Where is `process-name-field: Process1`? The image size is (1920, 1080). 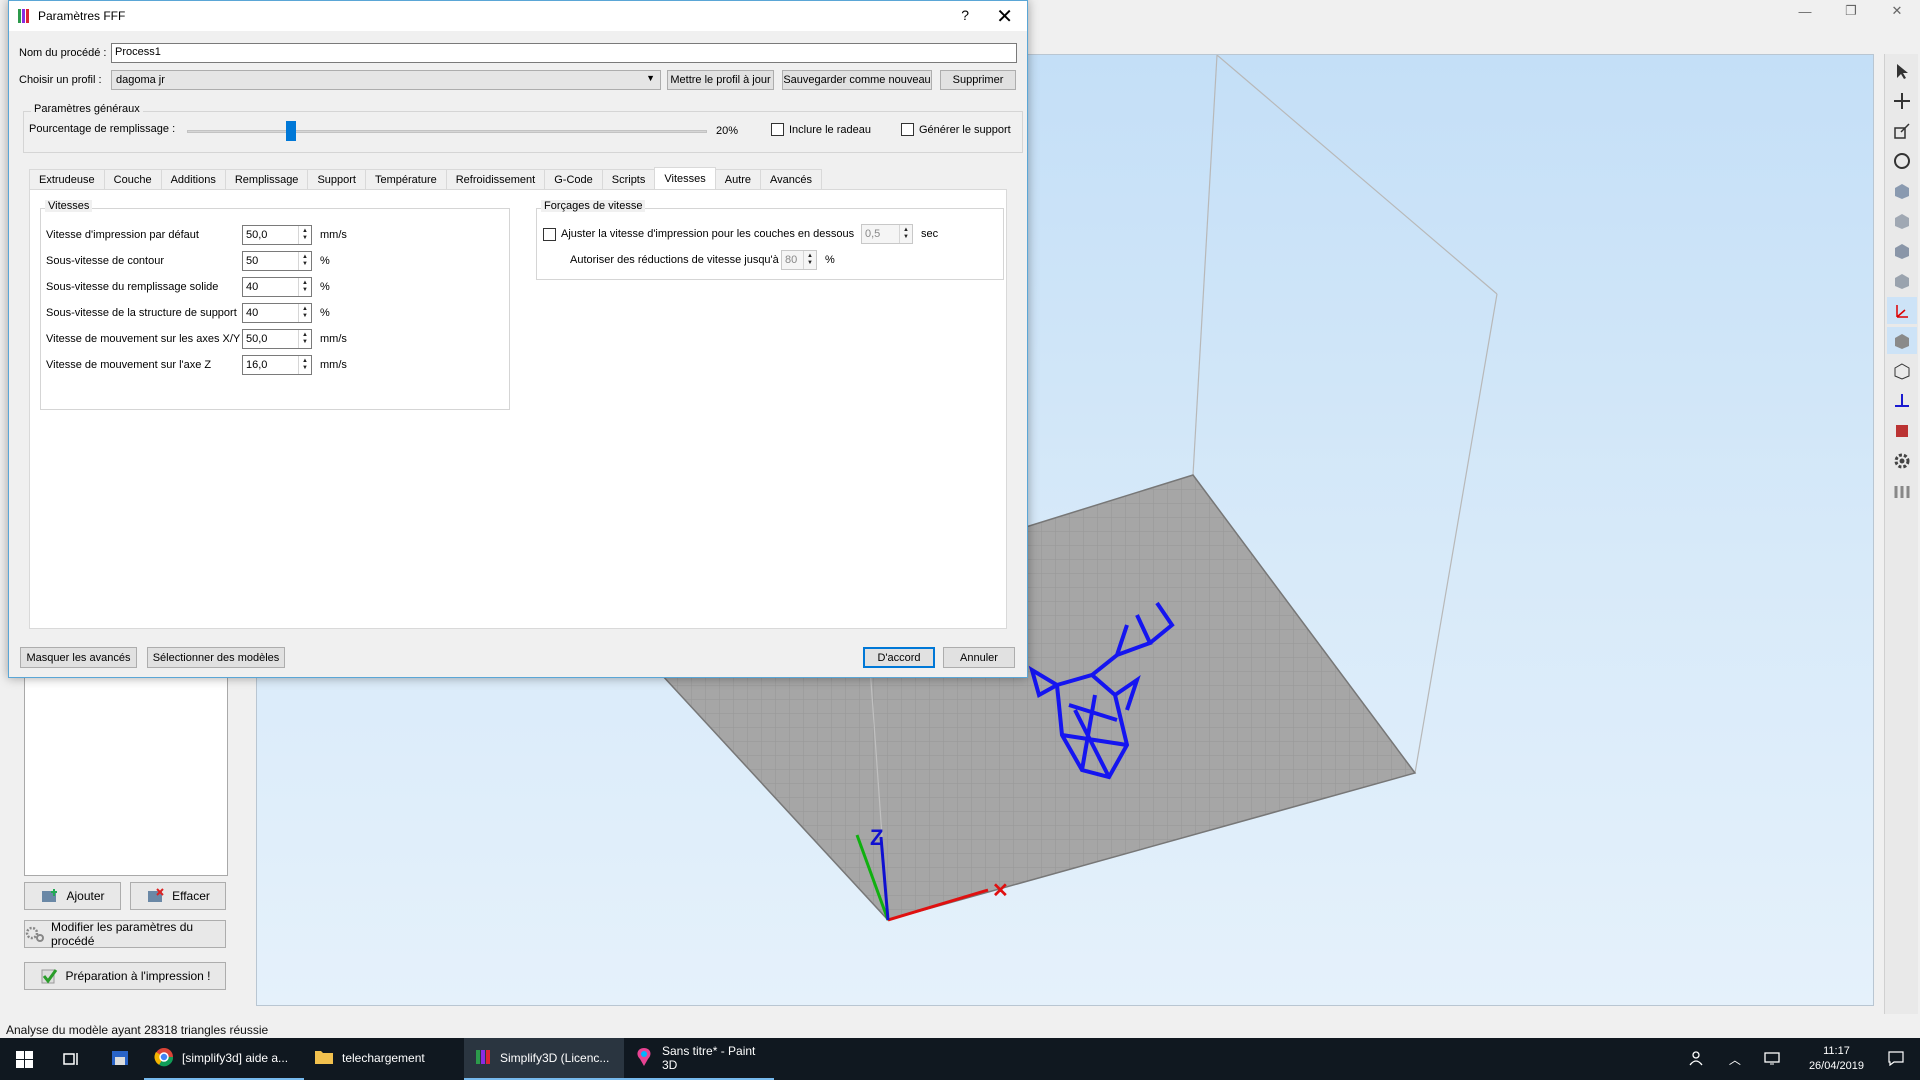
process-name-field: Process1 is located at coordinates (564, 53).